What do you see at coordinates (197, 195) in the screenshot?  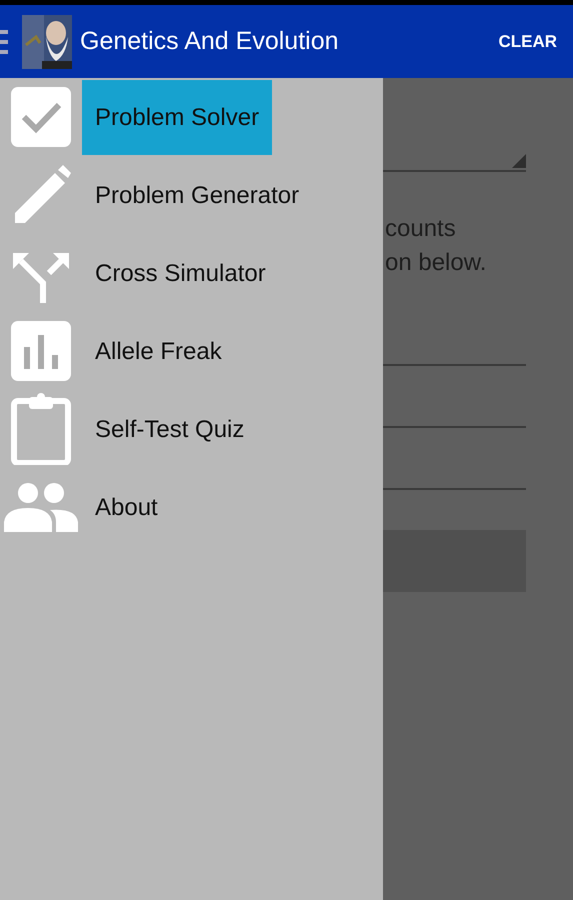 I see `drawer-item: Problem Generator` at bounding box center [197, 195].